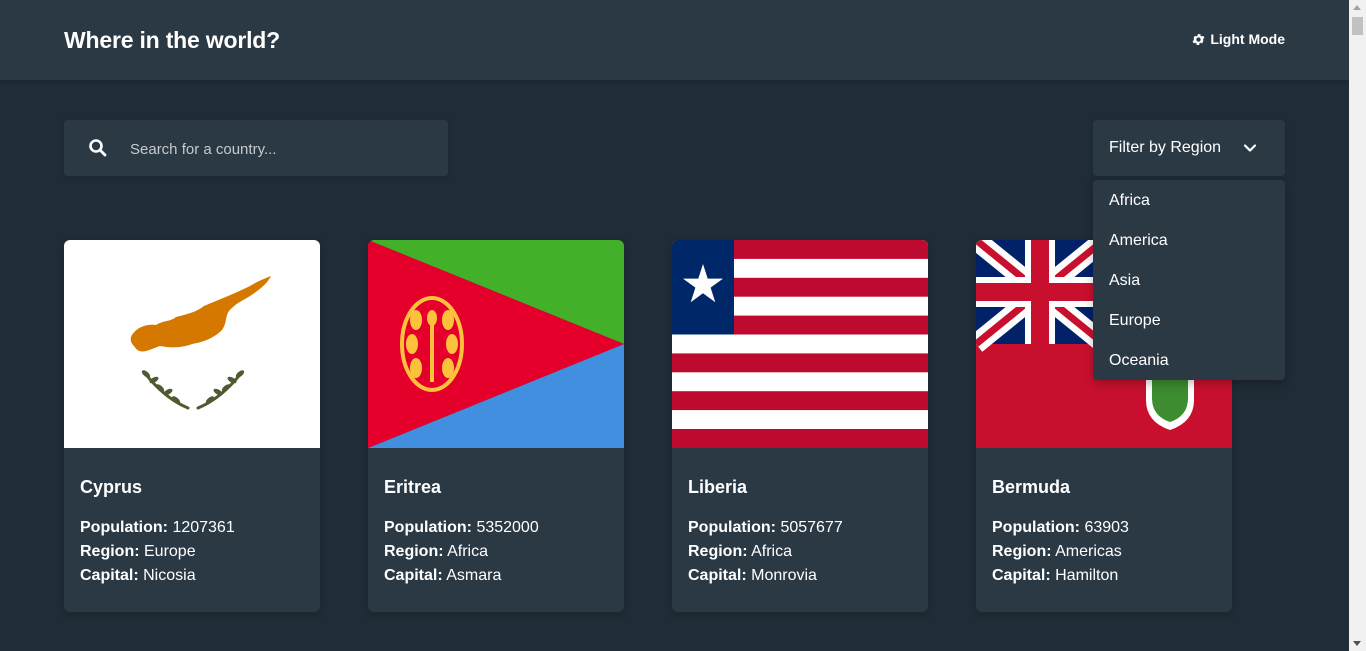 This screenshot has width=1366, height=651. What do you see at coordinates (1165, 147) in the screenshot?
I see `region-filter-label: Filter by Region` at bounding box center [1165, 147].